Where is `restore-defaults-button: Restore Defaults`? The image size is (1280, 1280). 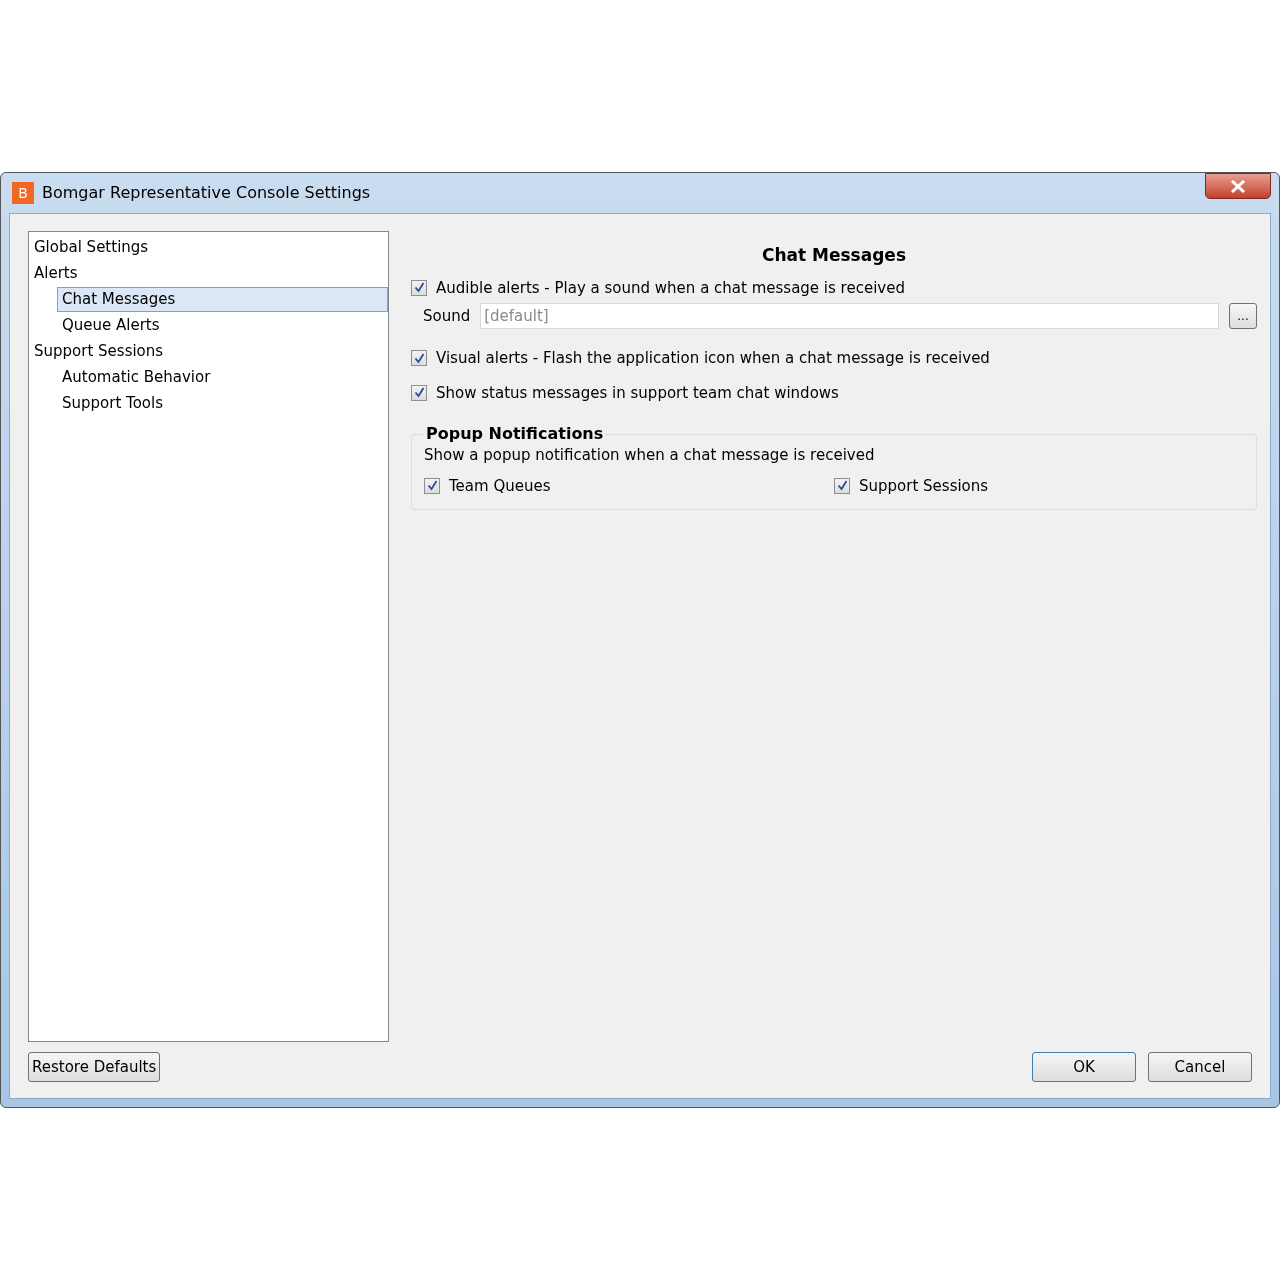 restore-defaults-button: Restore Defaults is located at coordinates (94, 1067).